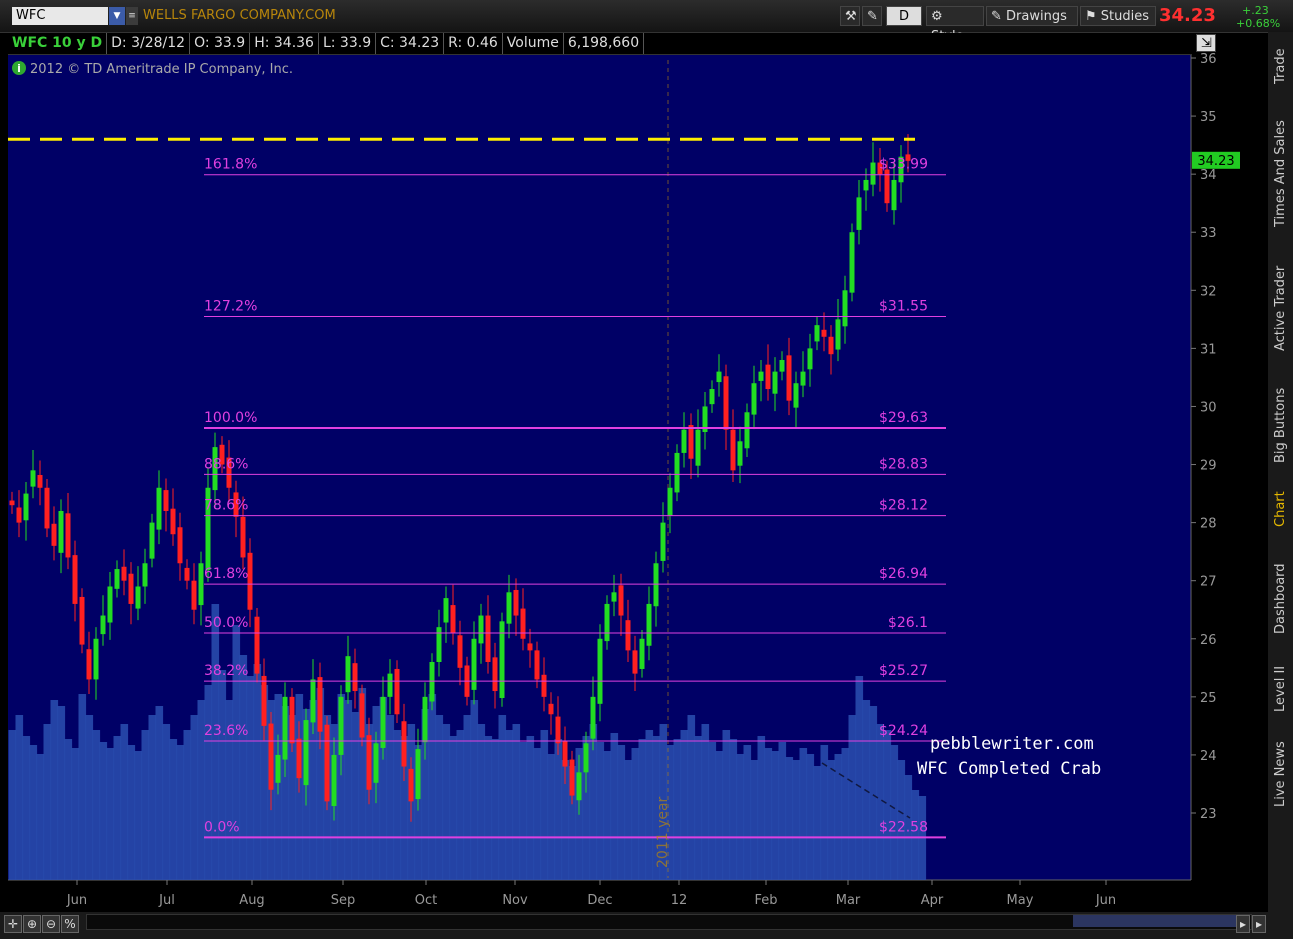 This screenshot has height=939, width=1293. I want to click on fib-level-percent: 61.8%, so click(226, 574).